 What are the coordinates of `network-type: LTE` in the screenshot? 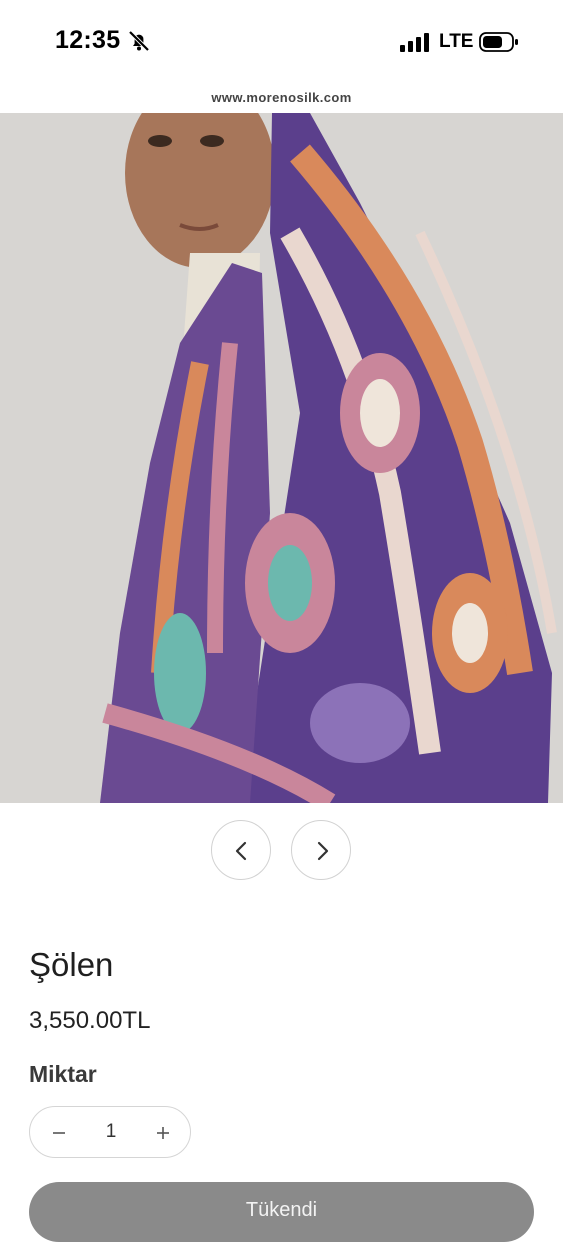 It's located at (456, 41).